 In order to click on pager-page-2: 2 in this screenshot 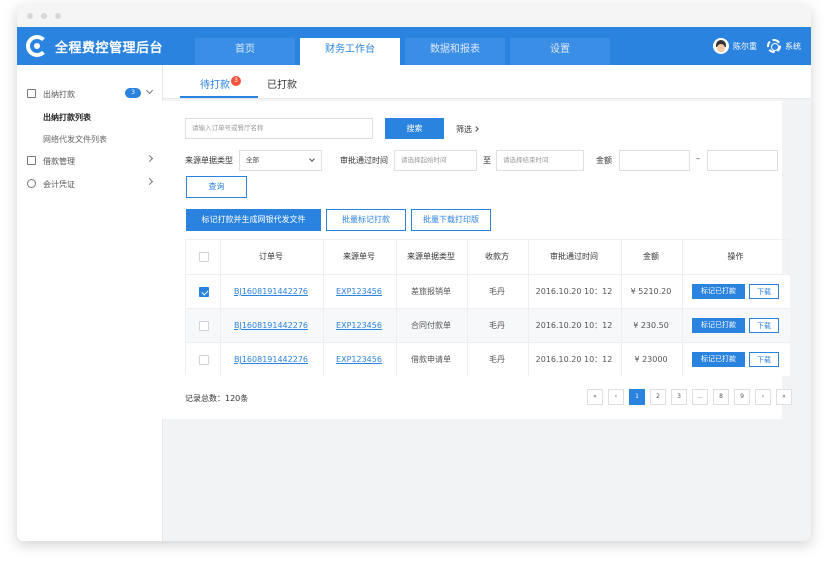, I will do `click(658, 397)`.